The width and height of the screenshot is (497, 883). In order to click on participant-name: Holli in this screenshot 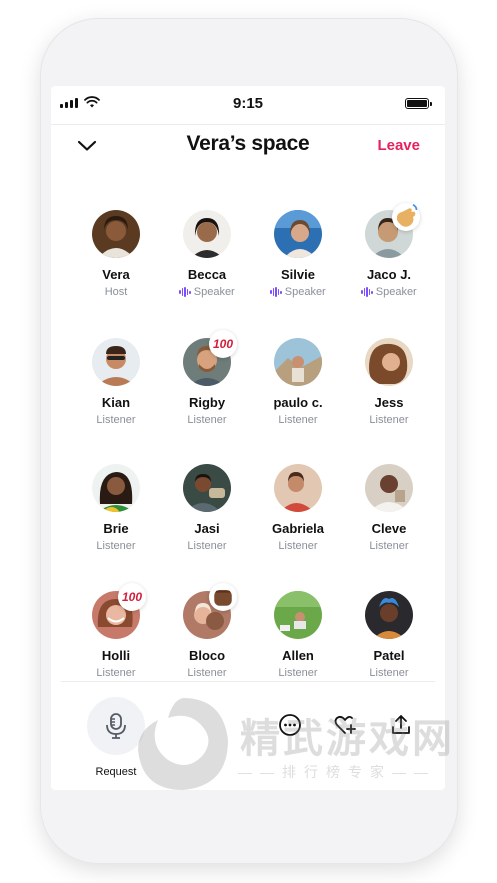, I will do `click(116, 655)`.